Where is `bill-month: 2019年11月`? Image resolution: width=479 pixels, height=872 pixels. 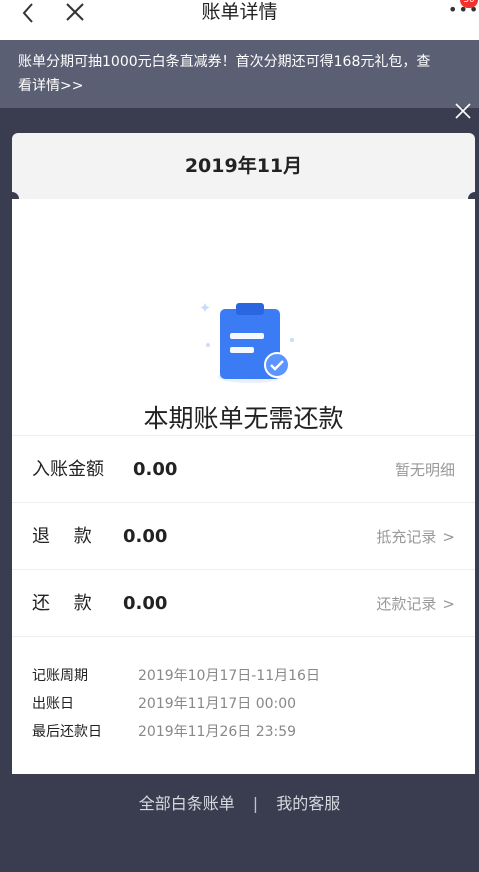
bill-month: 2019年11月 is located at coordinates (243, 166).